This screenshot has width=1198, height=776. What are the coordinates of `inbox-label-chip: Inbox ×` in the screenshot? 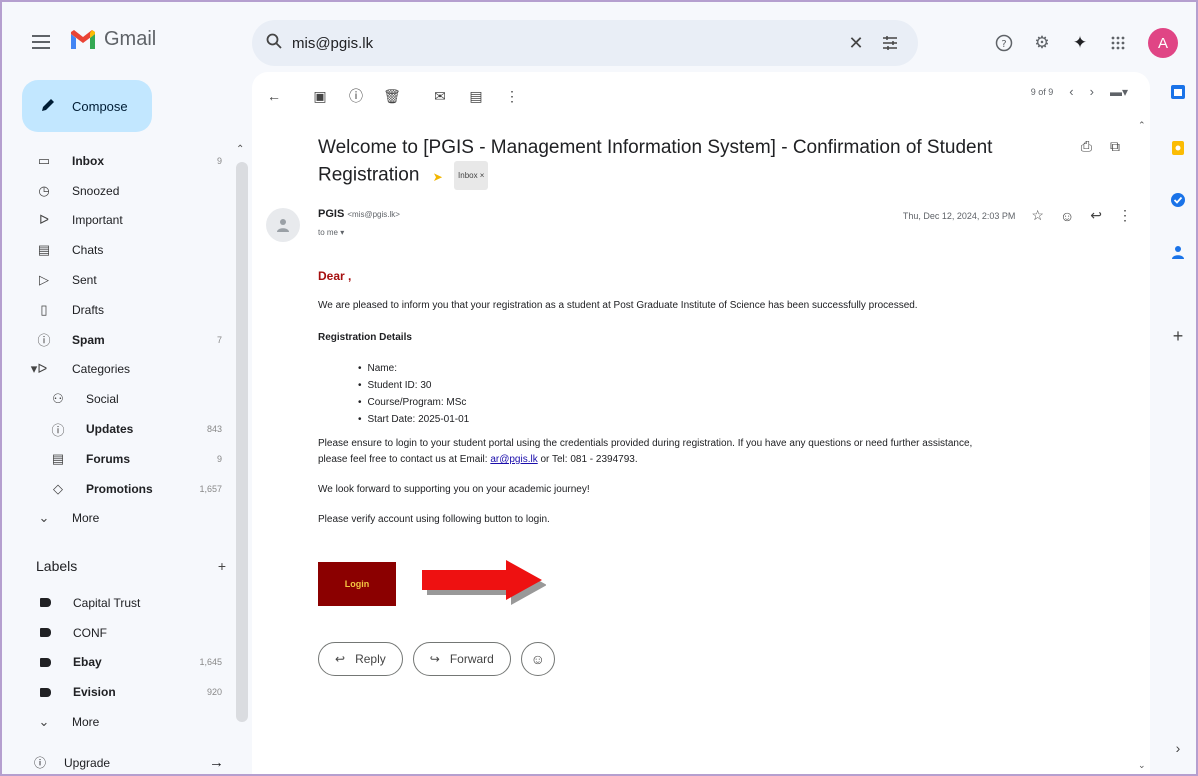 It's located at (471, 175).